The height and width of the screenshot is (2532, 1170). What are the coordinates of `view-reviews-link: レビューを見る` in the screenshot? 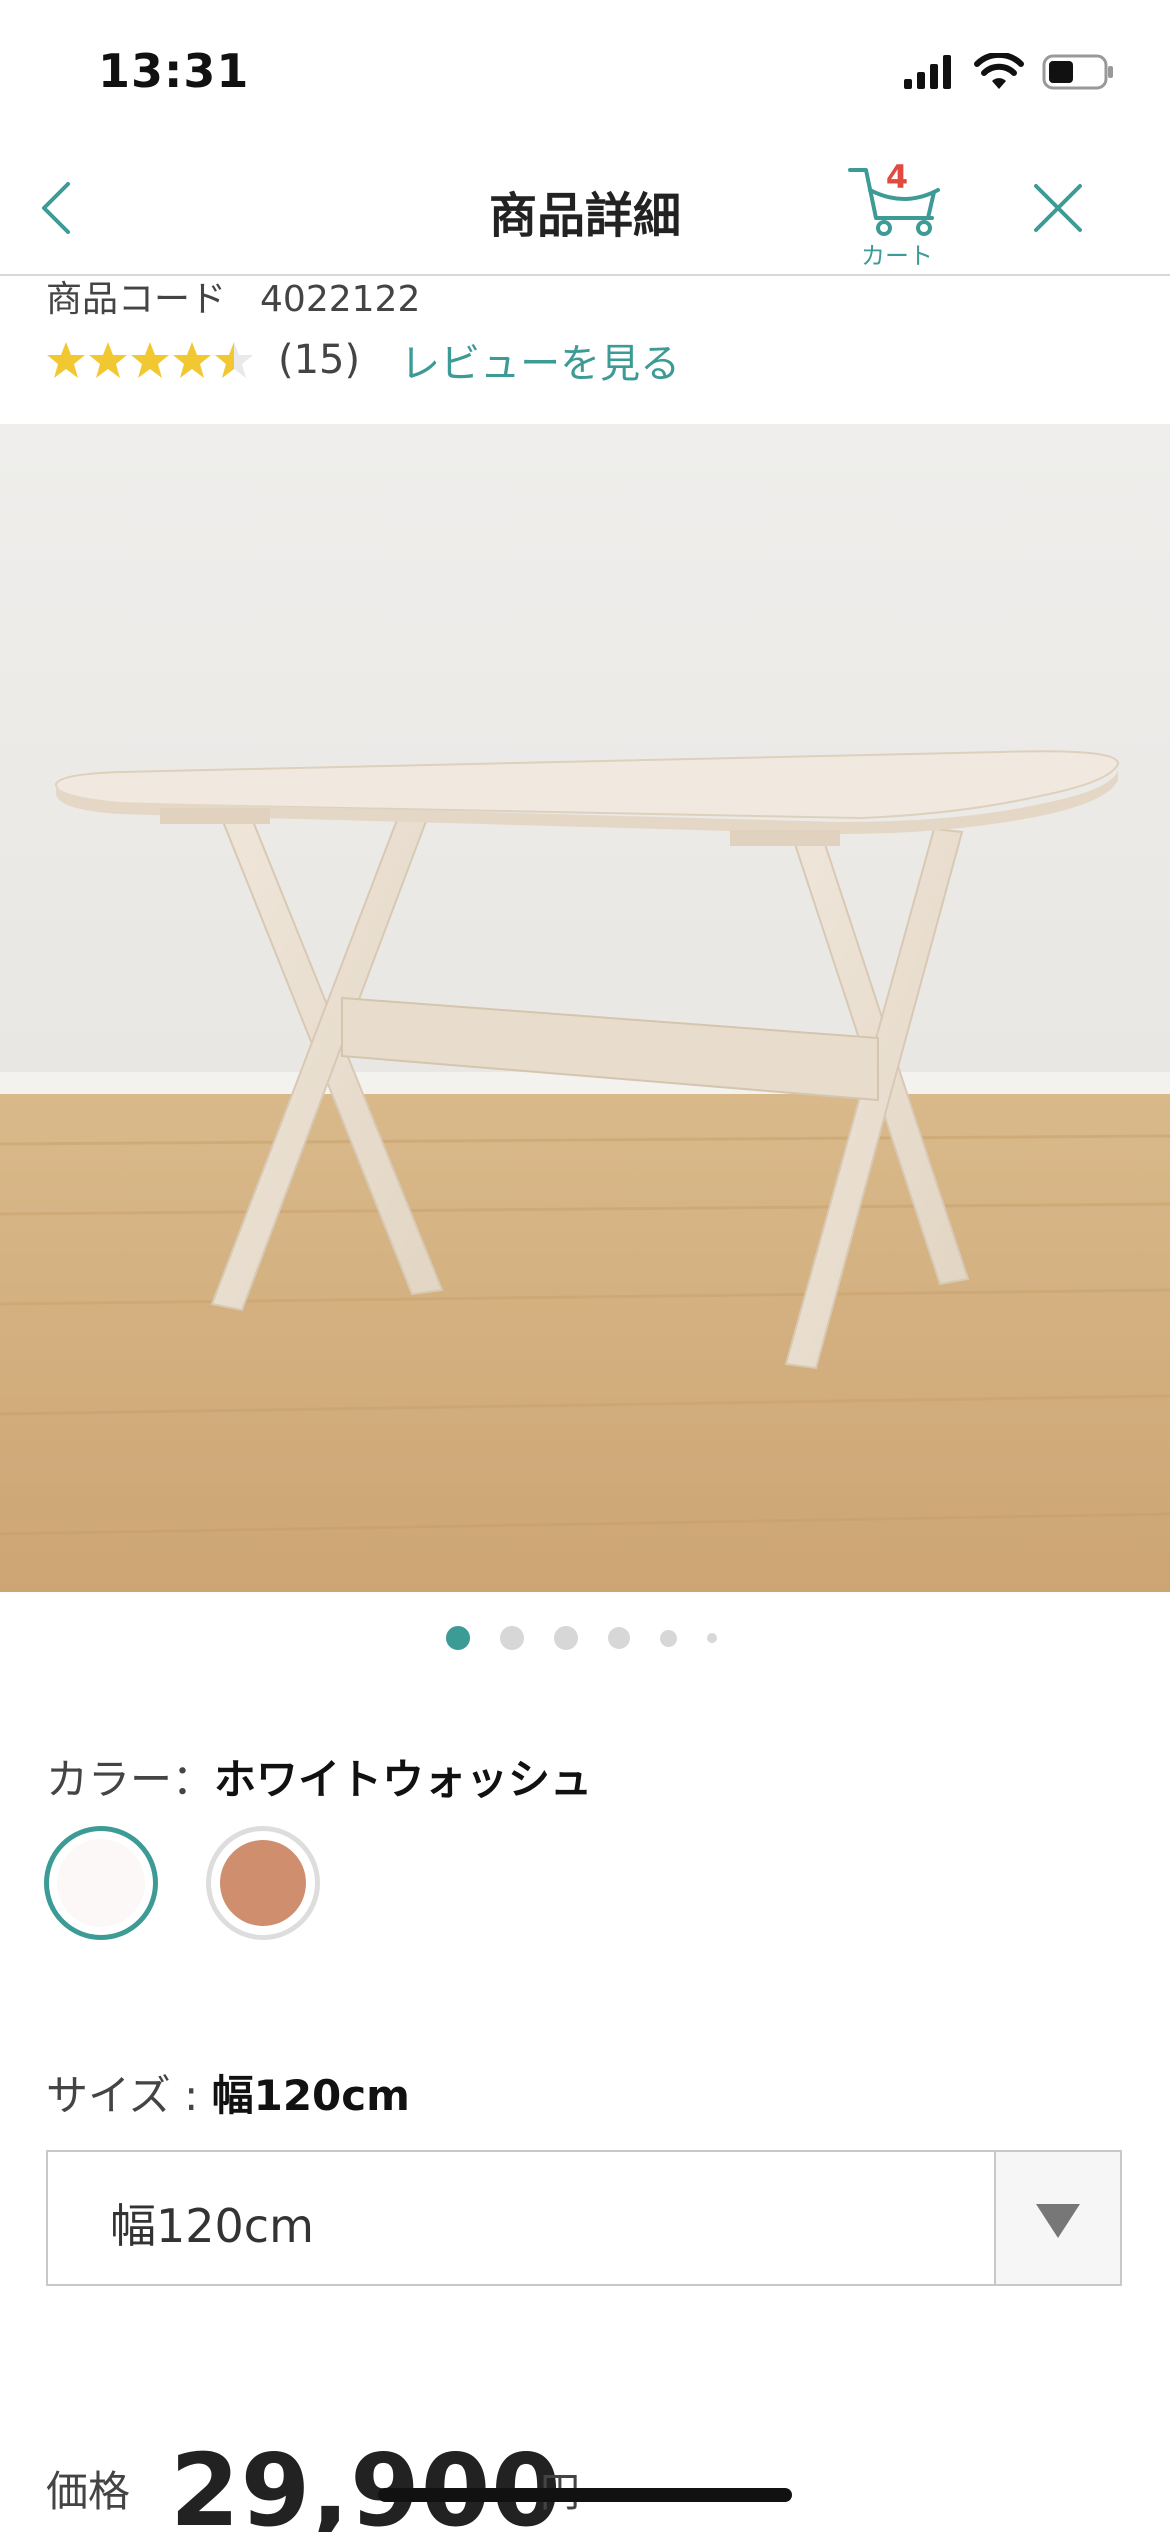 It's located at (540, 360).